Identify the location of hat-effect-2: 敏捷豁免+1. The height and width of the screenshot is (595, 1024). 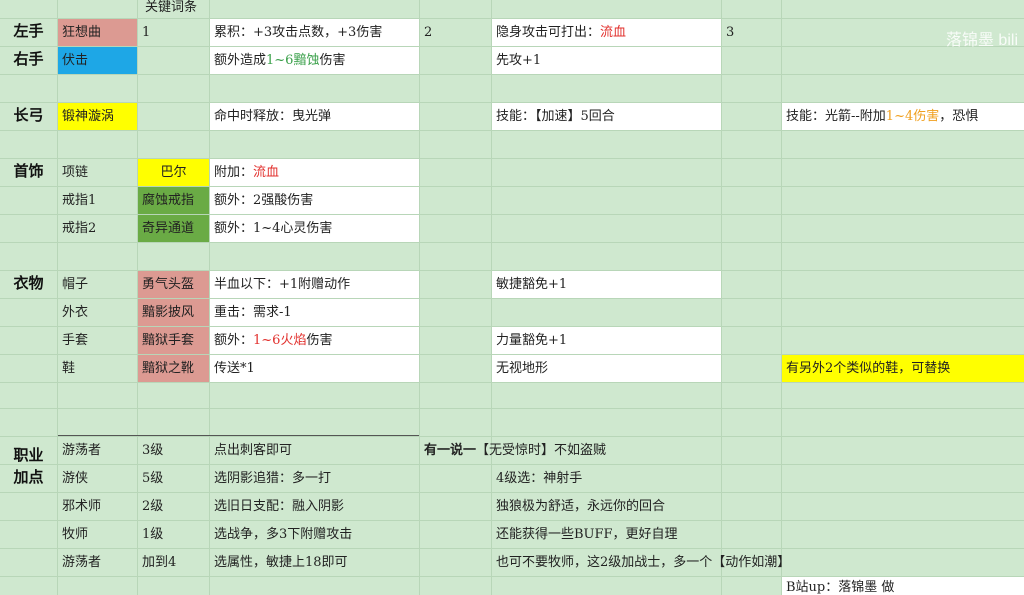
(606, 284).